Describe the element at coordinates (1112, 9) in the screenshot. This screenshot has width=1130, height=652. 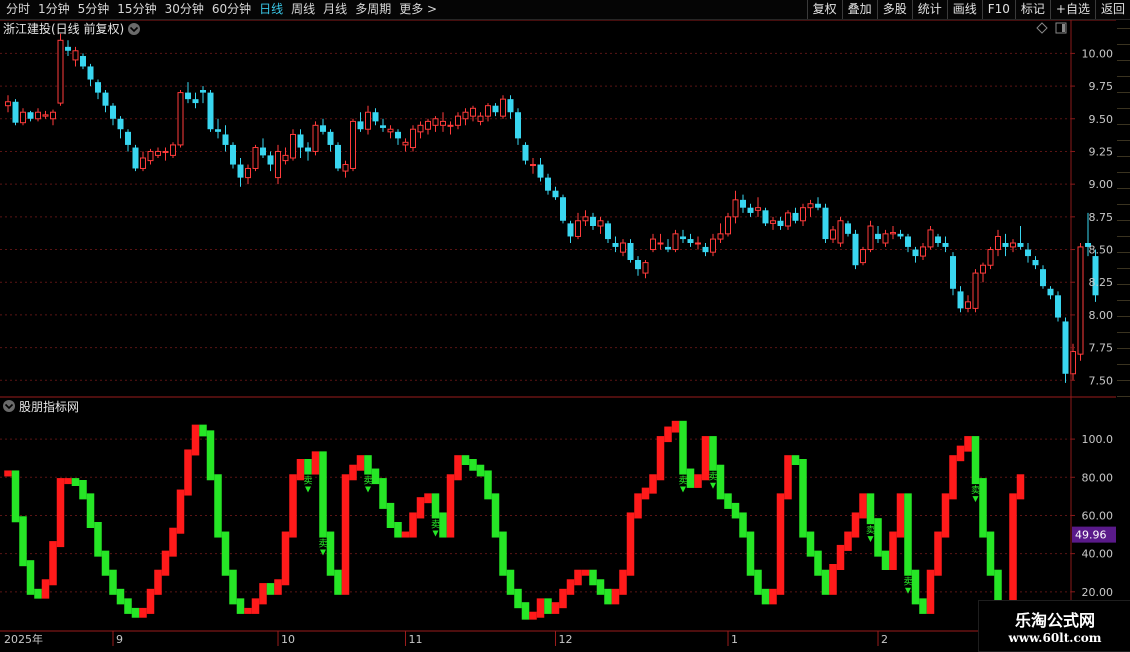
I see `toolbar-button-8: 返回` at that location.